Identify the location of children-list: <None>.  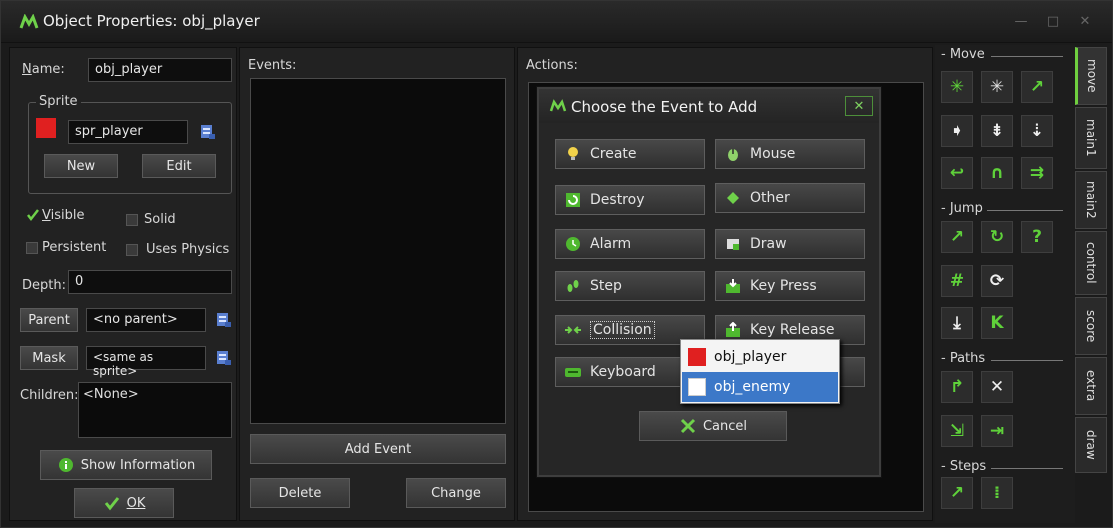
(155, 410).